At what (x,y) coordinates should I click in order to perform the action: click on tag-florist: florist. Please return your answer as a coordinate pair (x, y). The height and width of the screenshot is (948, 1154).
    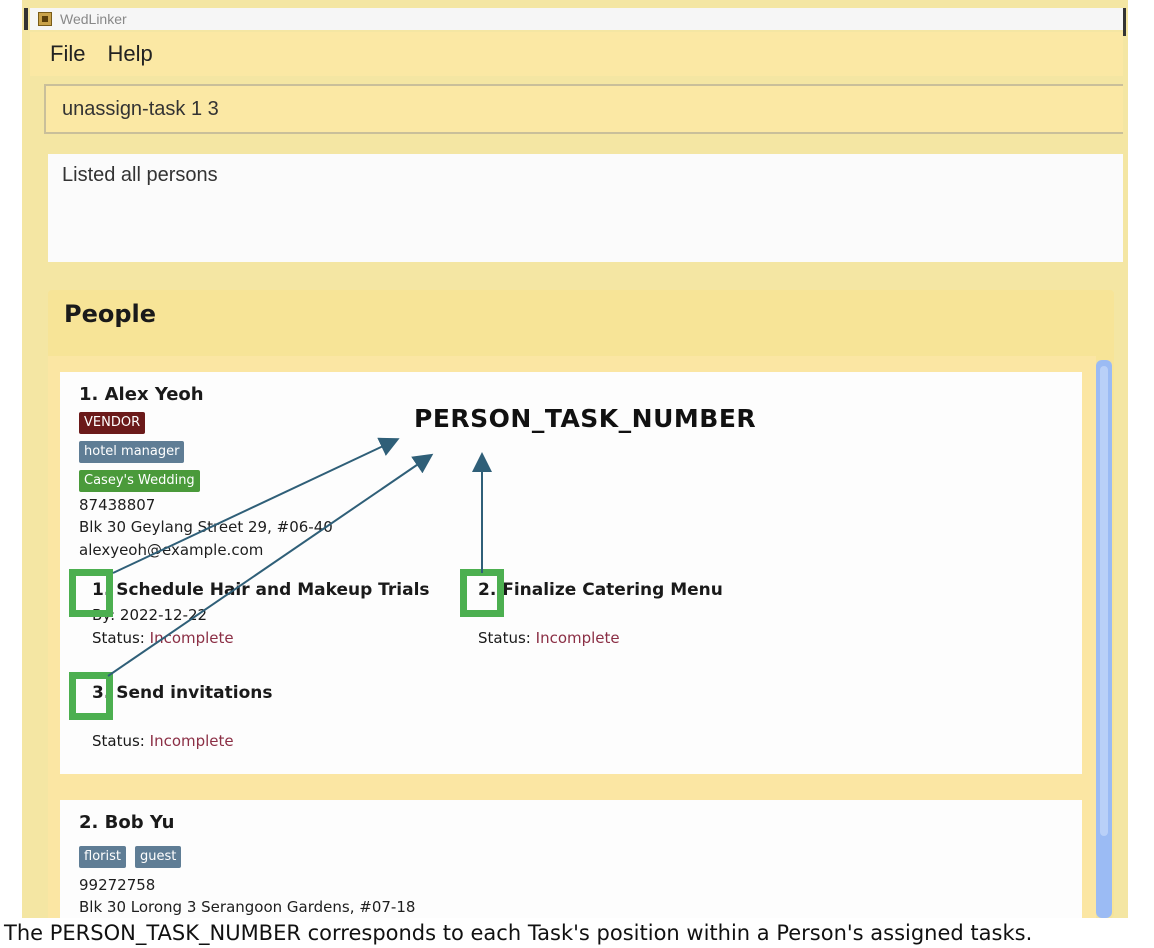
    Looking at the image, I should click on (102, 857).